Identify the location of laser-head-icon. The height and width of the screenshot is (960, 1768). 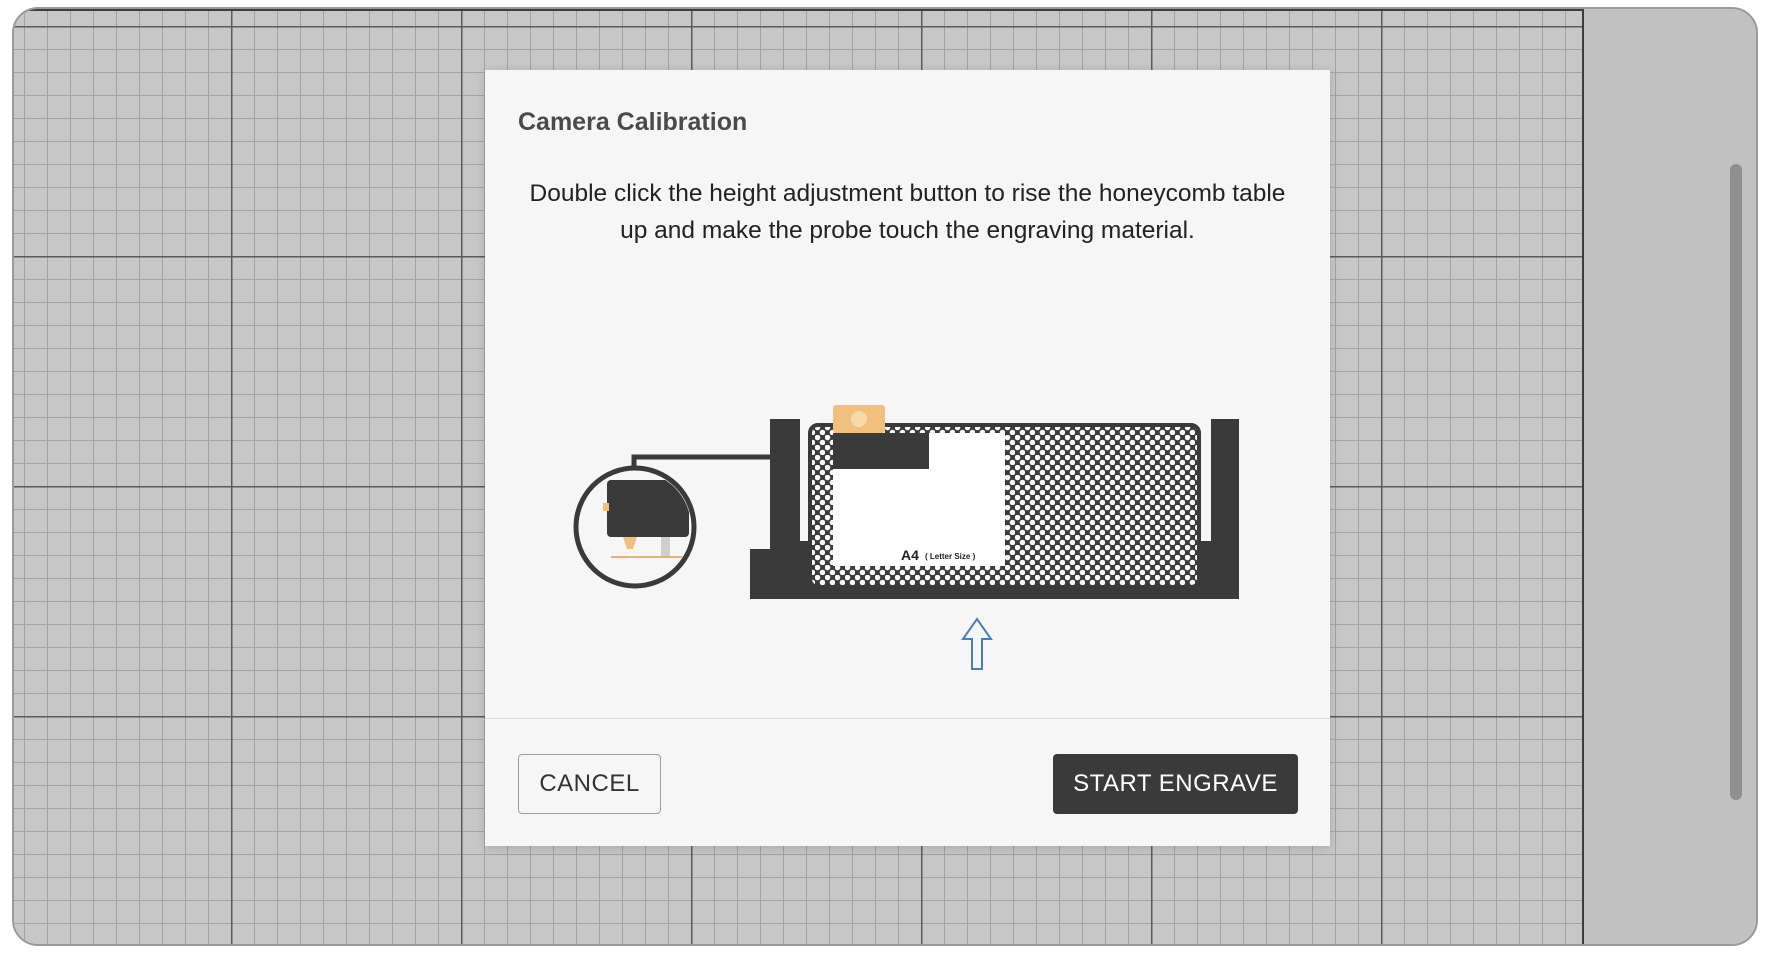
(859, 419).